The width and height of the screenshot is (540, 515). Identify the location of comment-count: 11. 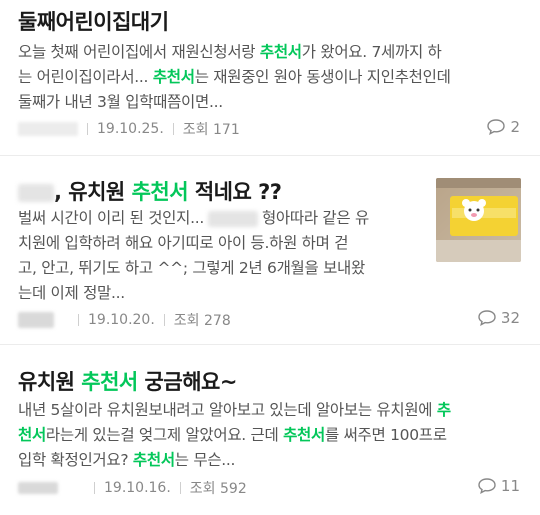
(498, 486).